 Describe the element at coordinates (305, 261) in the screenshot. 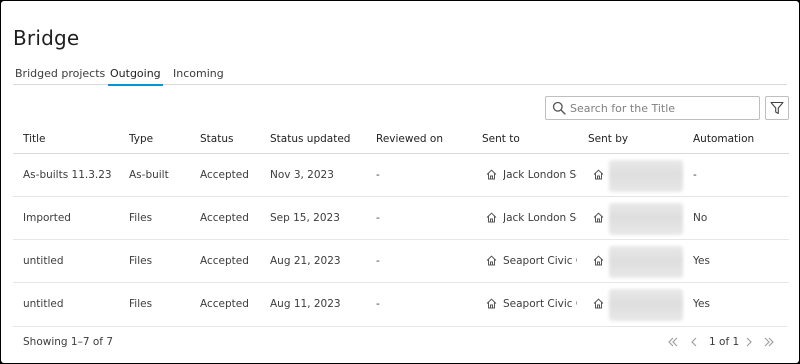

I see `cell-status-updated: Aug 21, 2023` at that location.